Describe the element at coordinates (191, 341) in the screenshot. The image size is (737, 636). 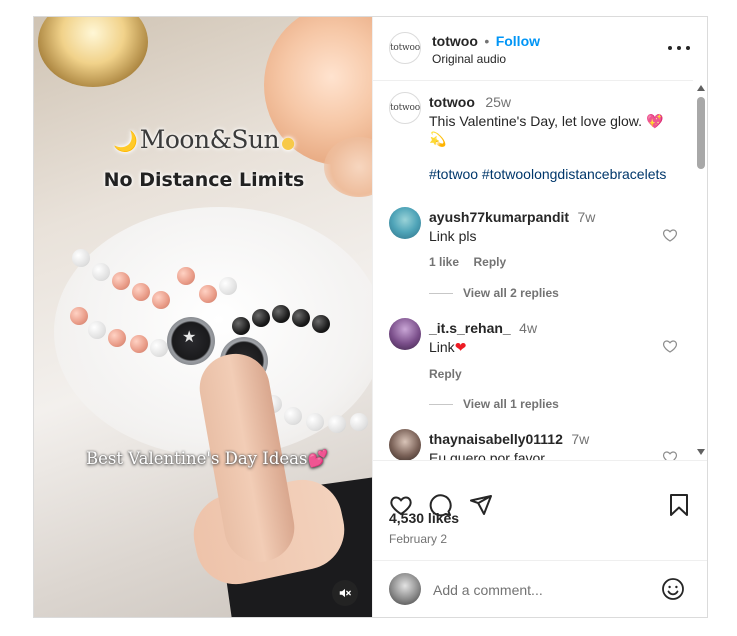
I see `moon-charm: ★` at that location.